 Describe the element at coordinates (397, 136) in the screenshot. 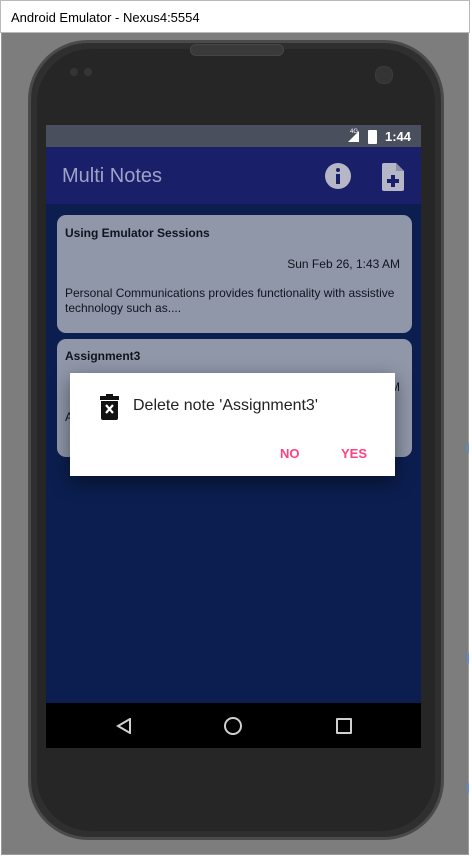

I see `status-time: 1:44` at that location.